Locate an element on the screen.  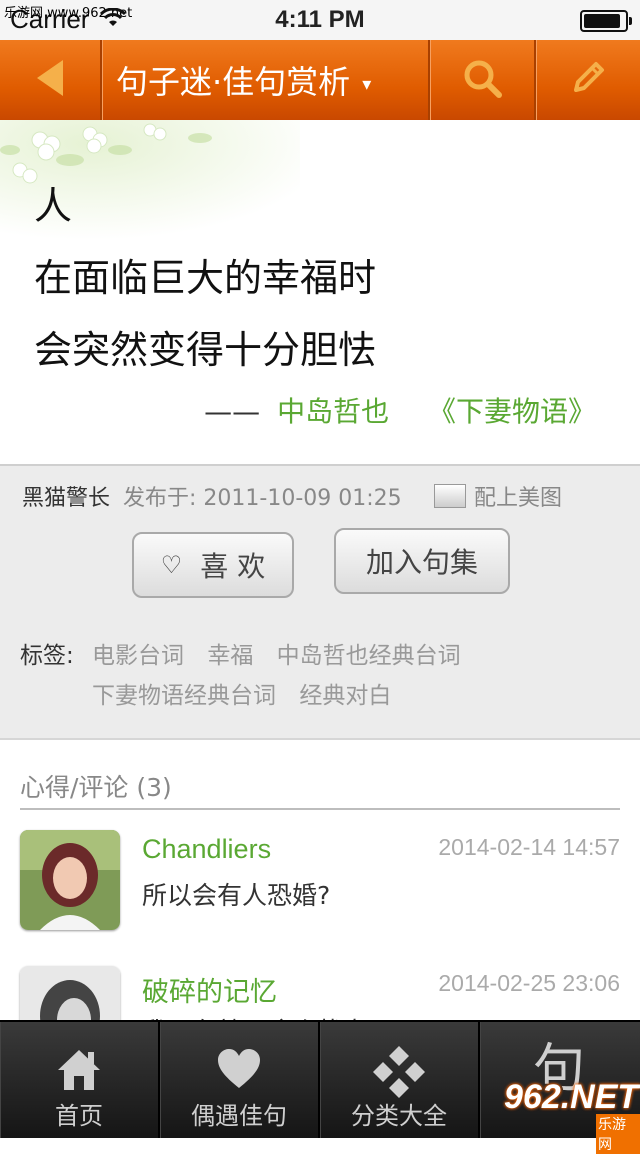
chevron-down-icon: ▾ is located at coordinates (367, 84).